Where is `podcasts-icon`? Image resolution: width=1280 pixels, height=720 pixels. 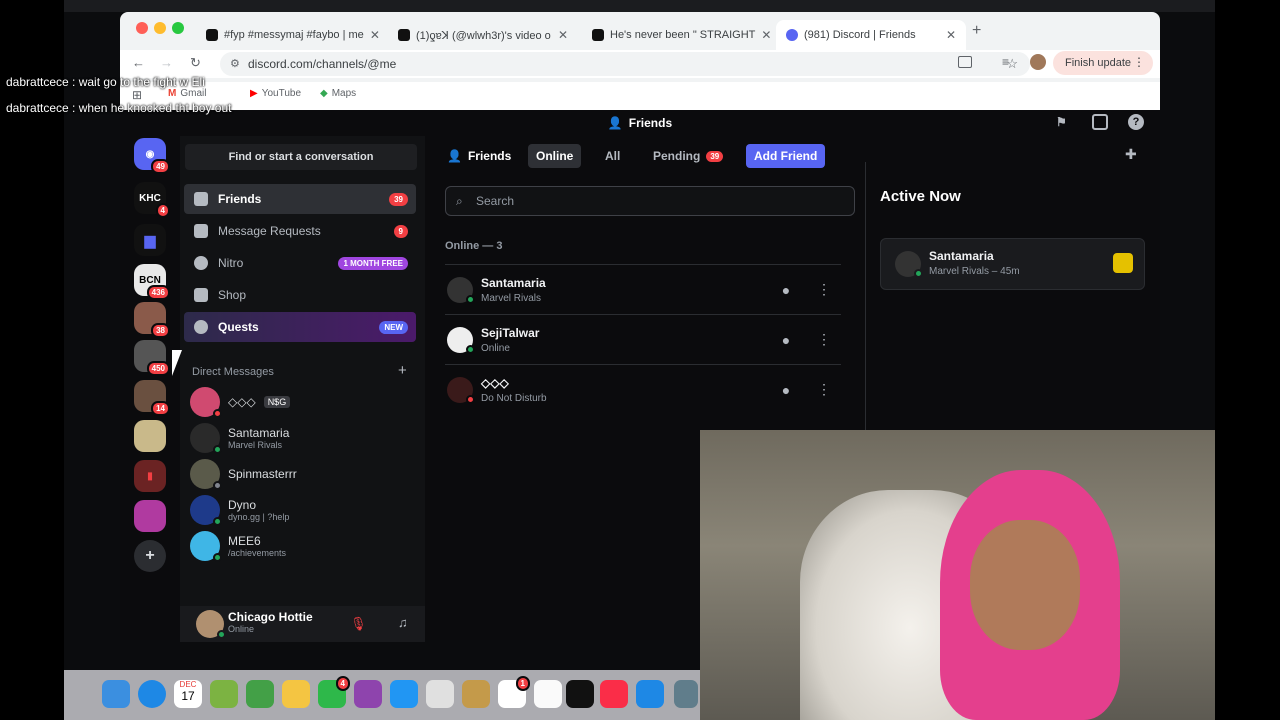 podcasts-icon is located at coordinates (368, 694).